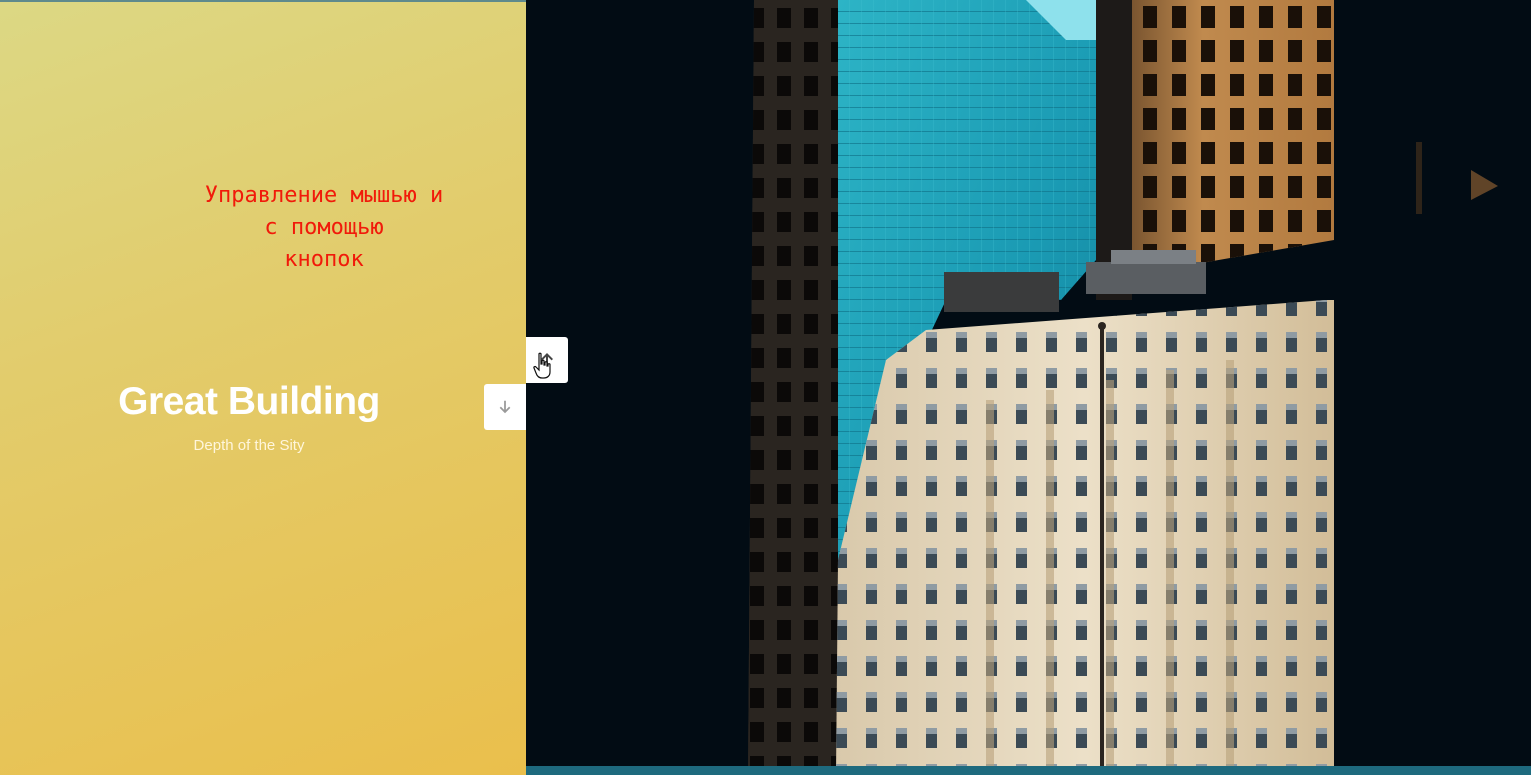 Image resolution: width=1531 pixels, height=775 pixels. Describe the element at coordinates (249, 401) in the screenshot. I see `slide-title: Great Building` at that location.